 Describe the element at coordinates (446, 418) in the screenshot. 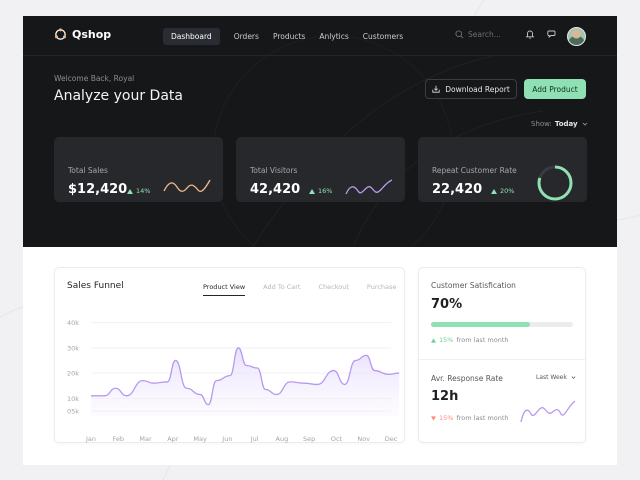

I see `response-change-value: 15%` at that location.